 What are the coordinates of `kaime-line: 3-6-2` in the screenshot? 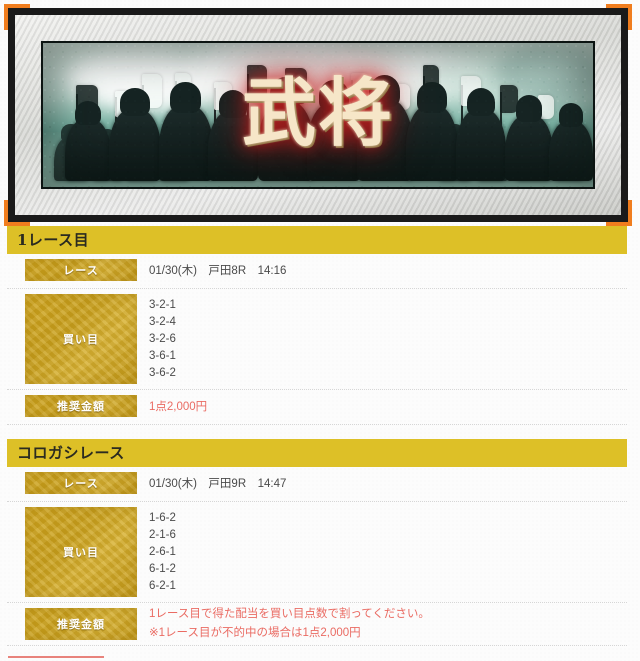 It's located at (162, 372).